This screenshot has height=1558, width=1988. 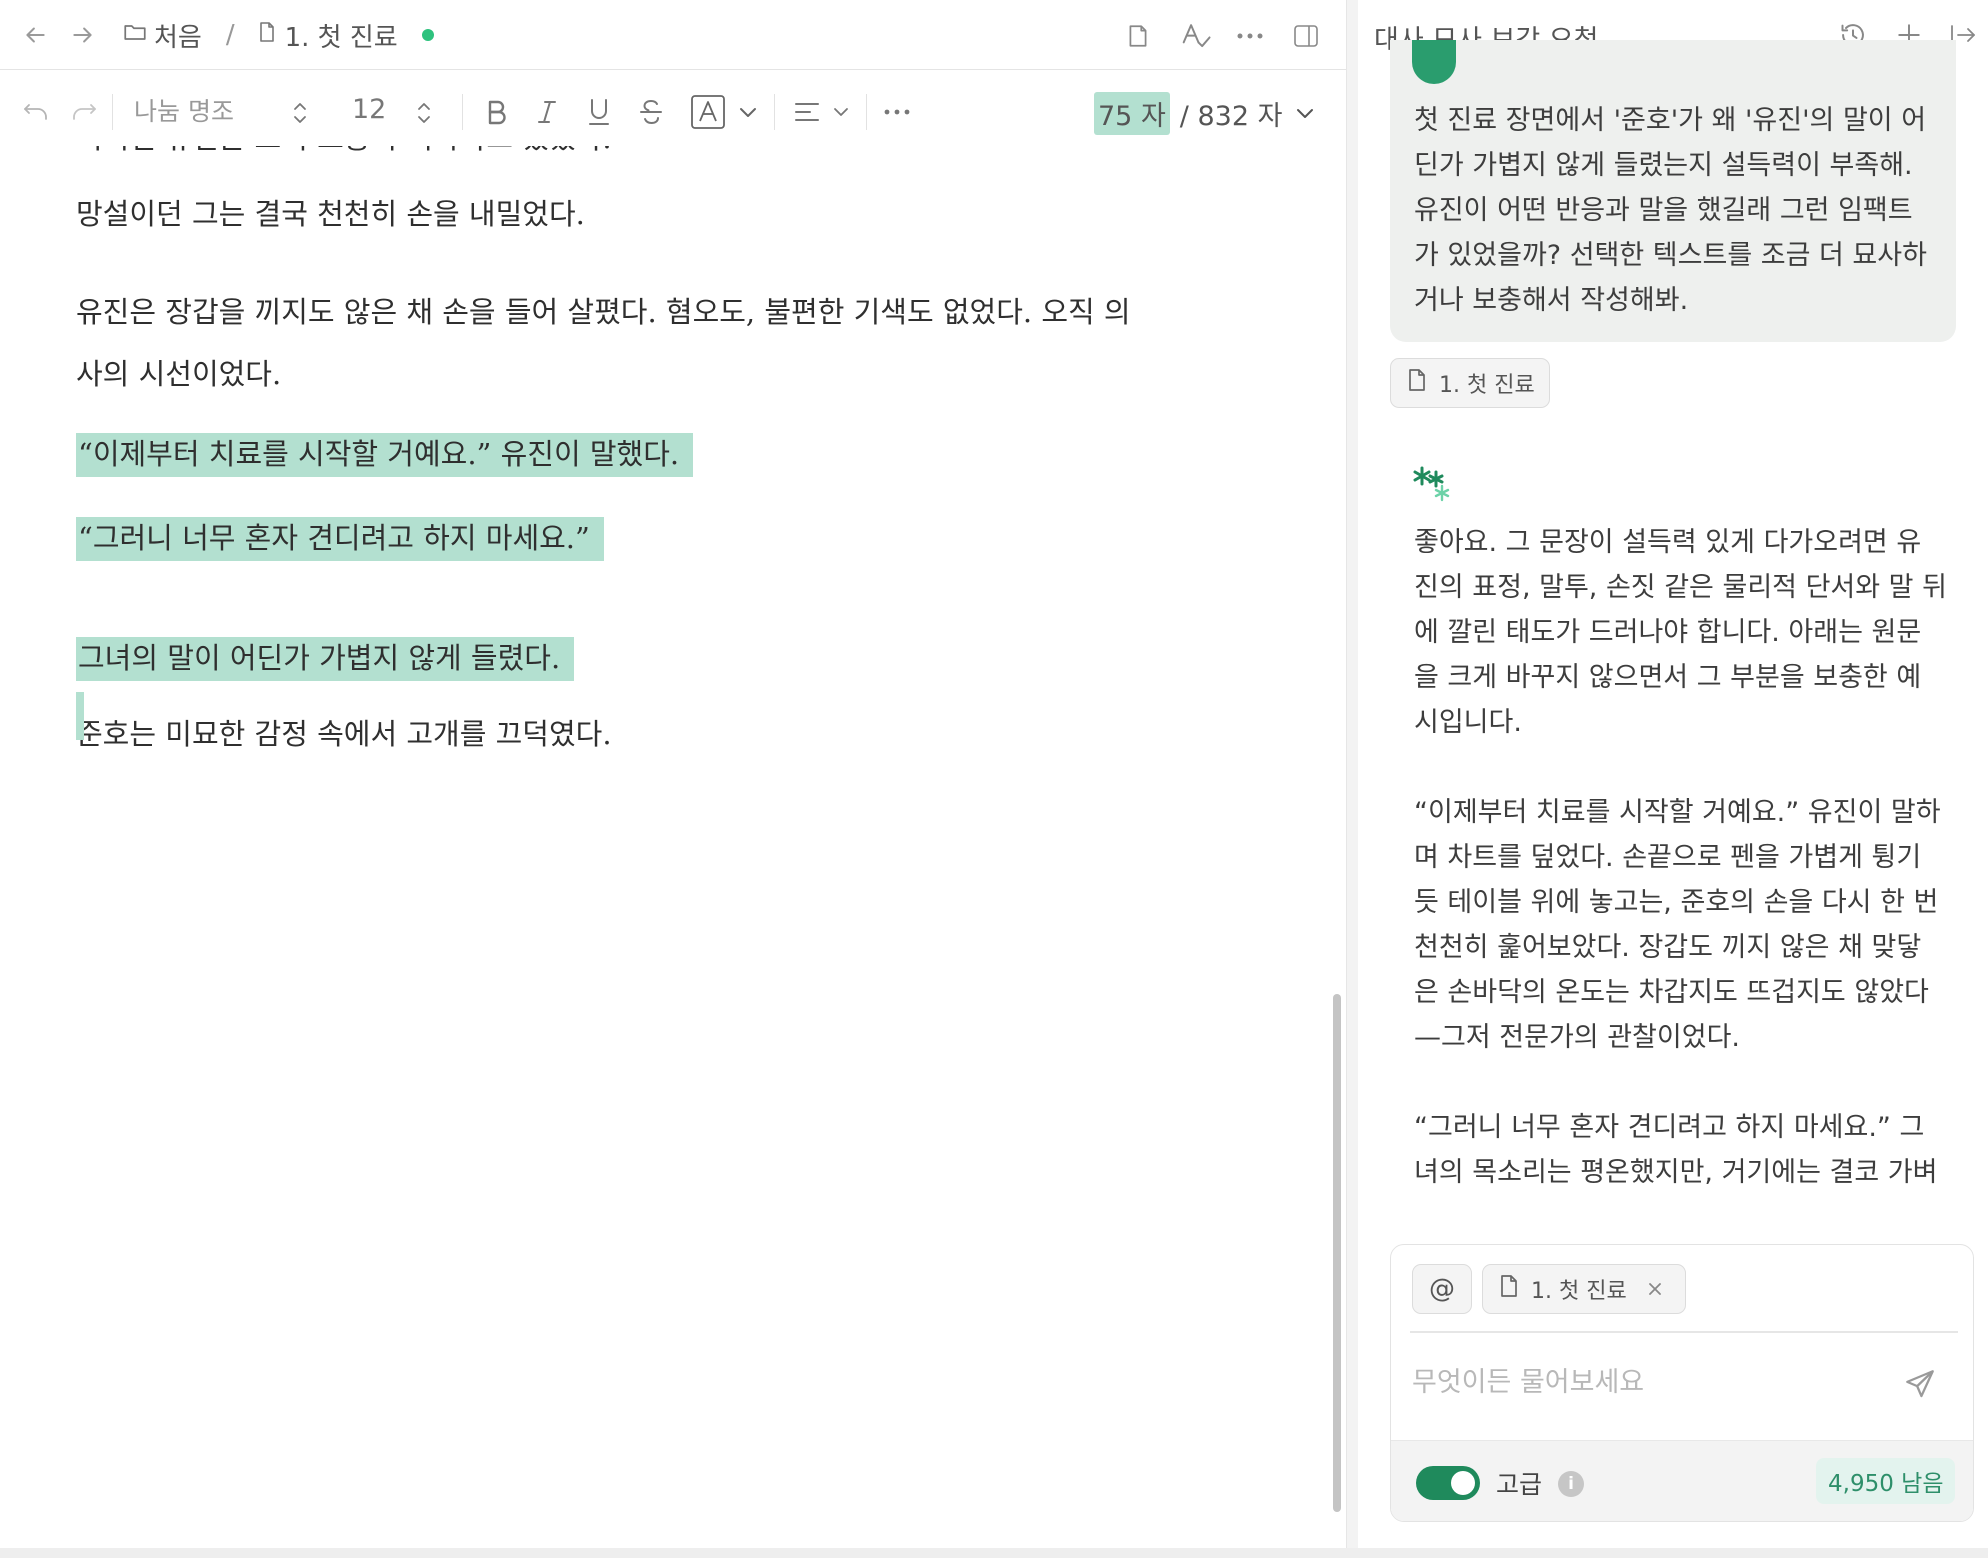 I want to click on align-icon, so click(x=807, y=112).